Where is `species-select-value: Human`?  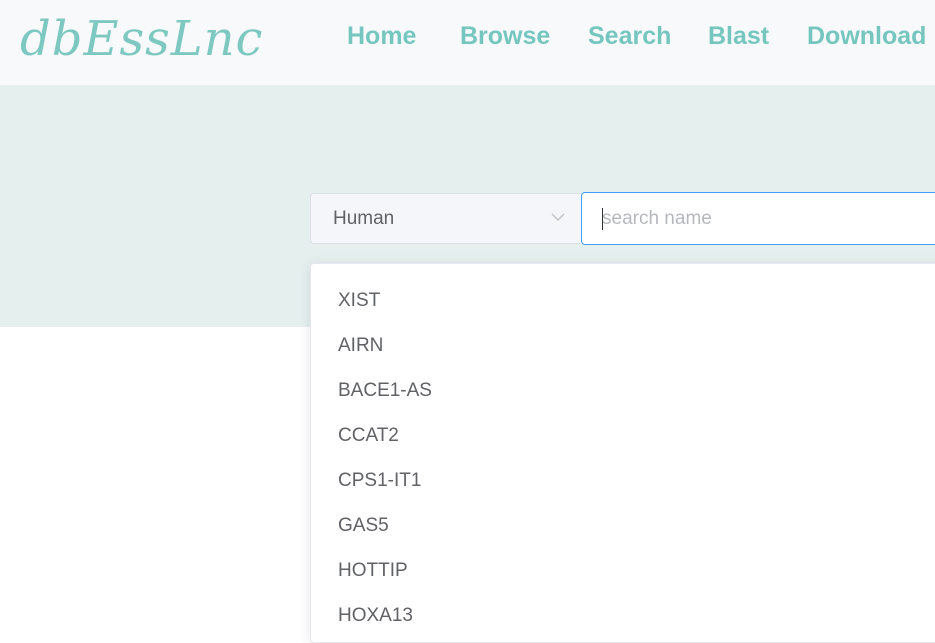
species-select-value: Human is located at coordinates (364, 218).